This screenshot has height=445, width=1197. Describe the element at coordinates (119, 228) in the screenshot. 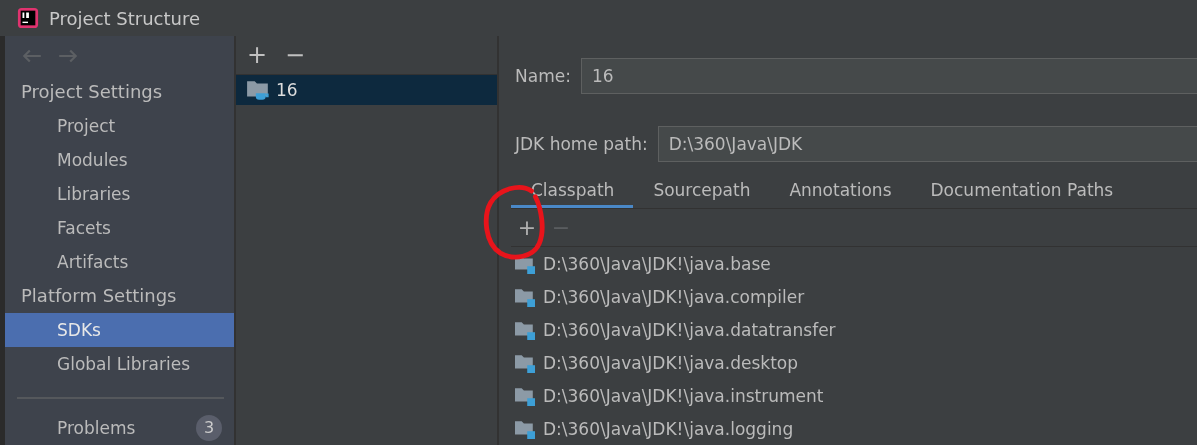

I see `sidebar-item: Facets` at that location.